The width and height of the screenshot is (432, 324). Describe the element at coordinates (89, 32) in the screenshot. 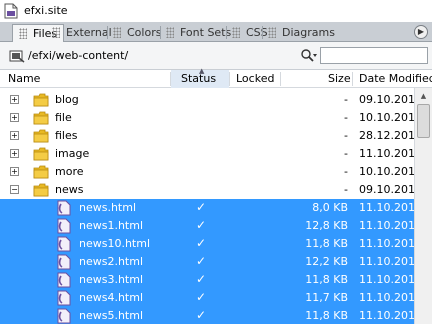

I see `tab-label: External` at that location.